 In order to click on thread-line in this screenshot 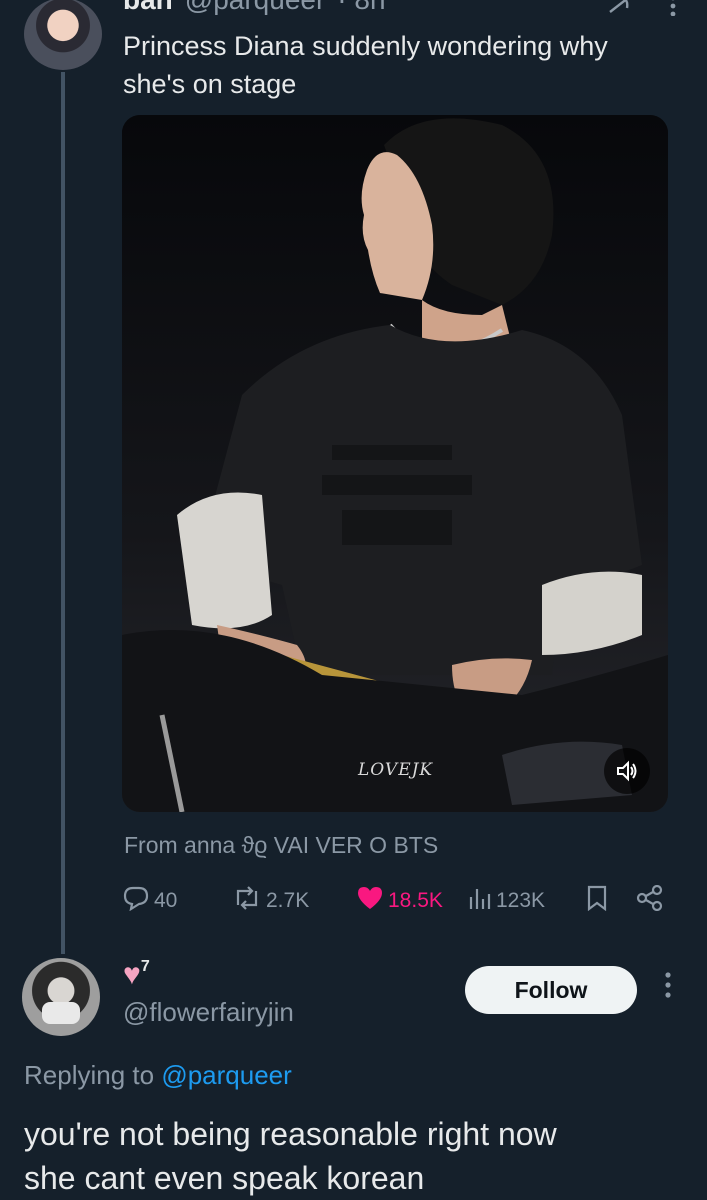, I will do `click(63, 513)`.